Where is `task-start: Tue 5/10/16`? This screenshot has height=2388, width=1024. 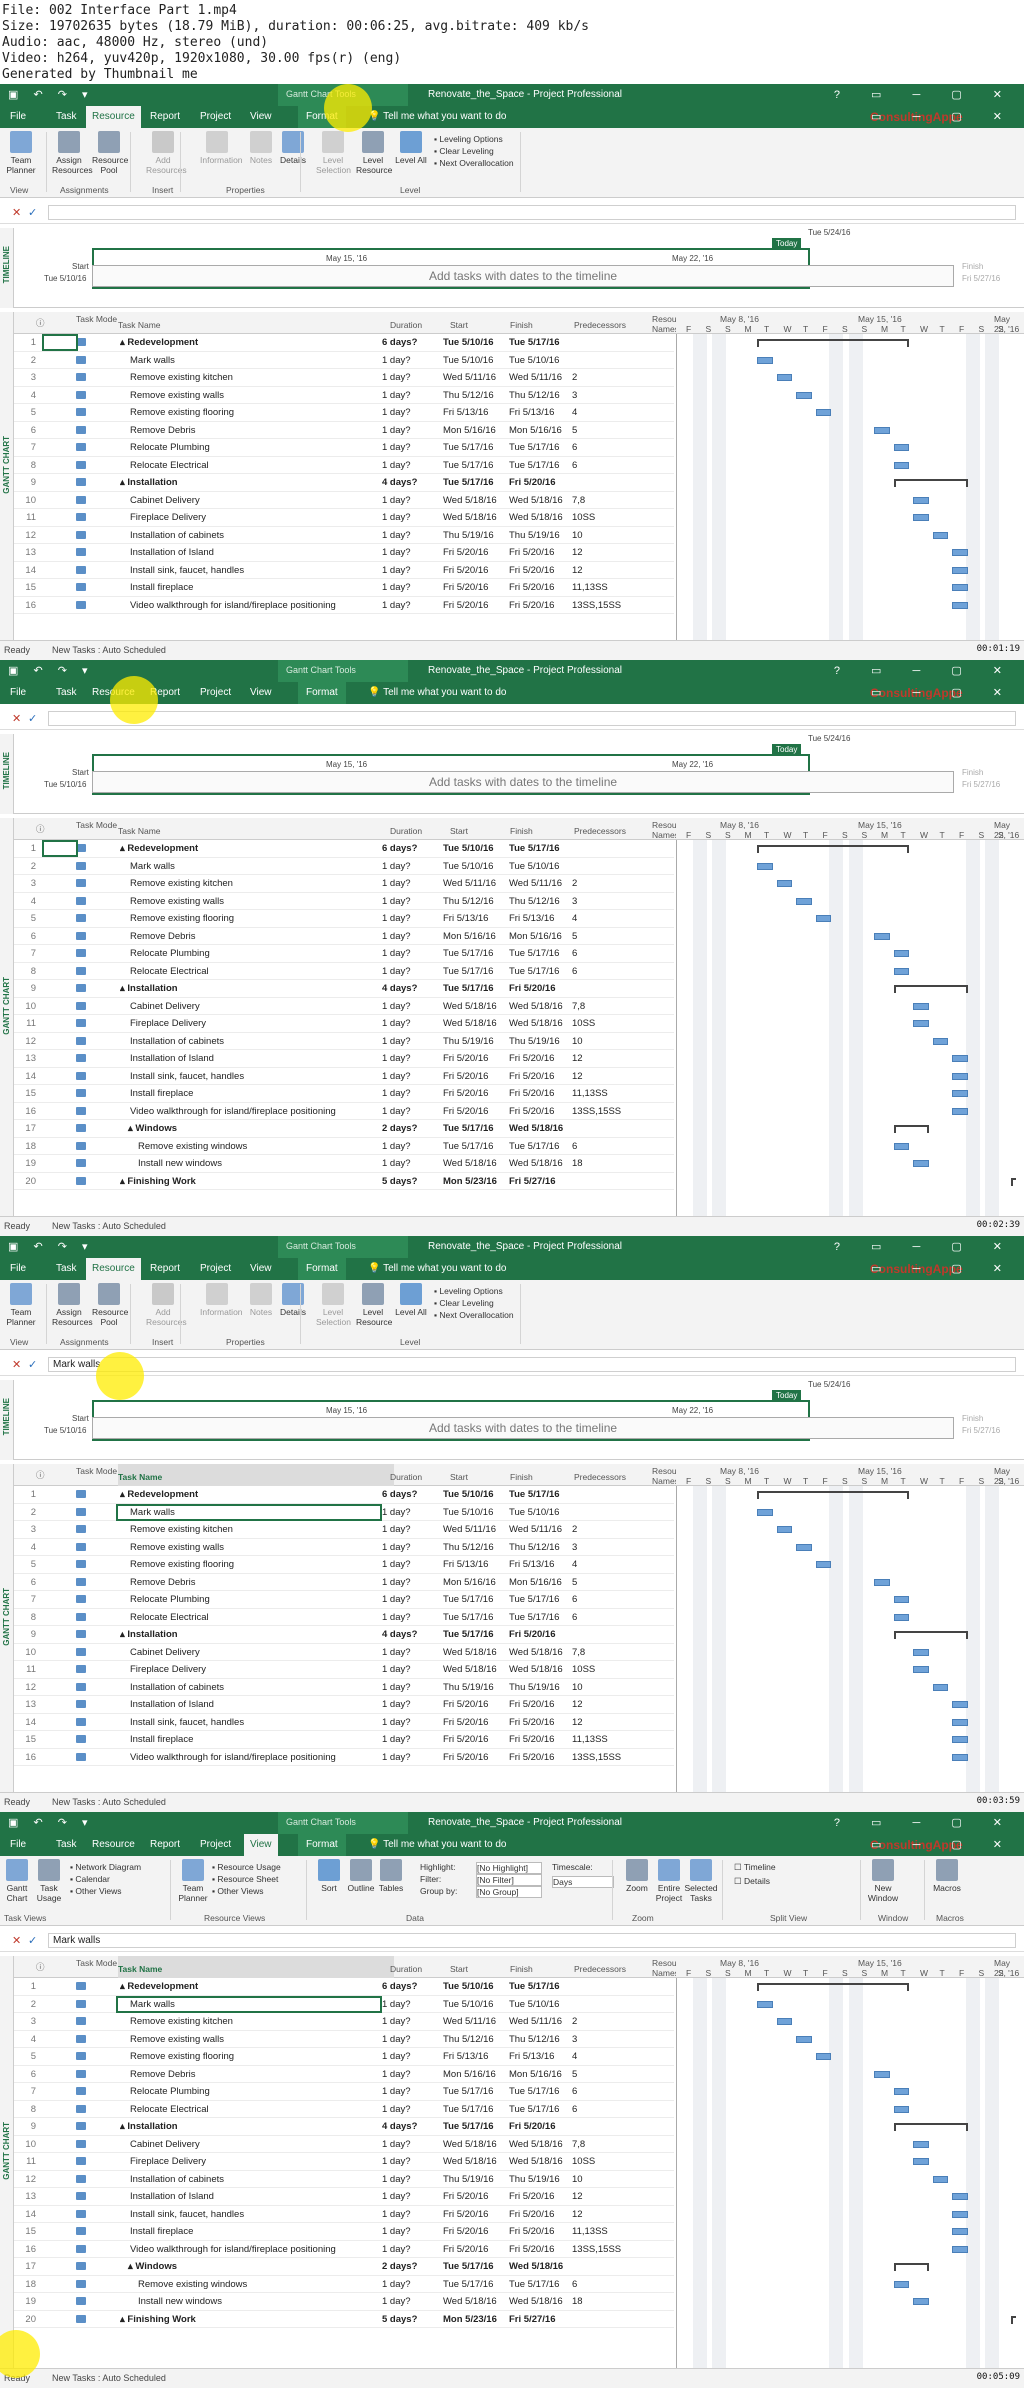 task-start: Tue 5/10/16 is located at coordinates (473, 2004).